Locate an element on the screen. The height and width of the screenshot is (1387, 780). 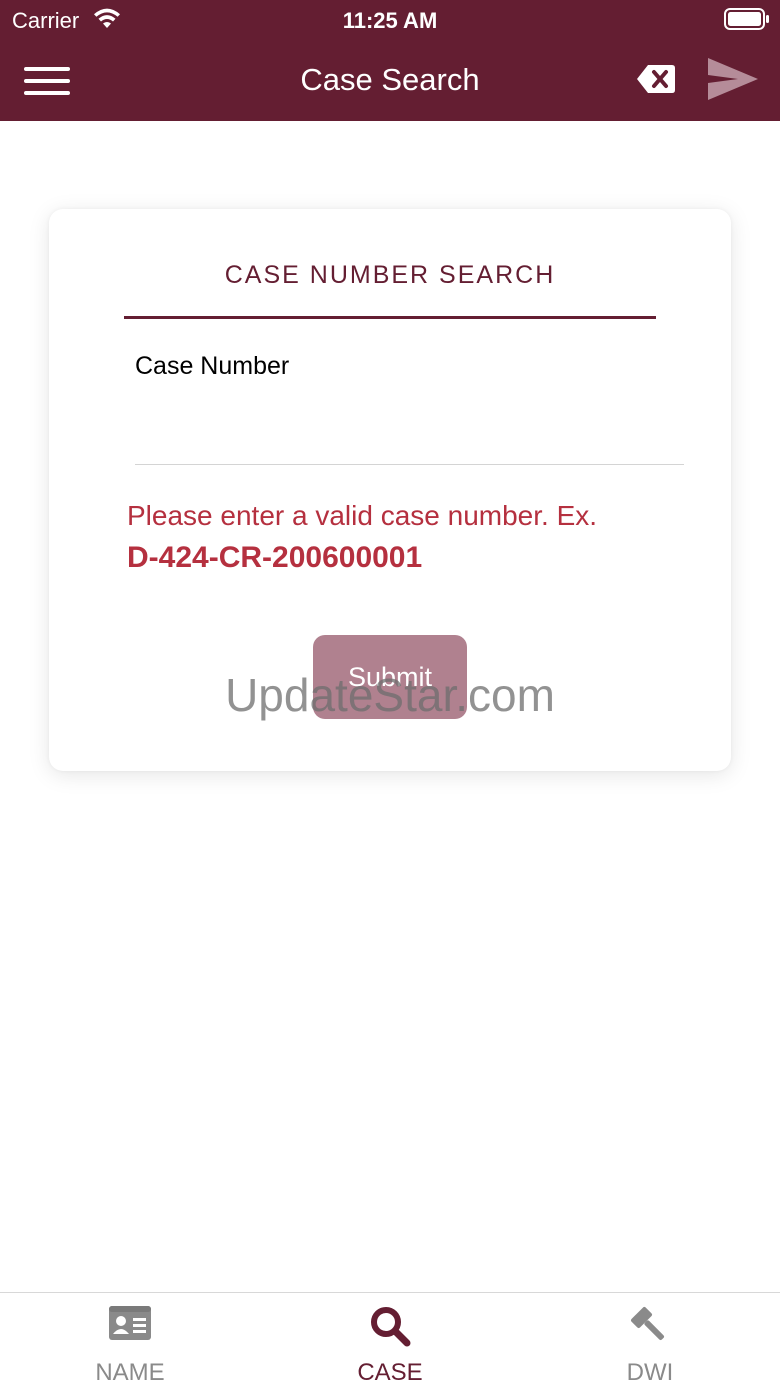
status-bar: Carrier 11:25 AM is located at coordinates (390, 20).